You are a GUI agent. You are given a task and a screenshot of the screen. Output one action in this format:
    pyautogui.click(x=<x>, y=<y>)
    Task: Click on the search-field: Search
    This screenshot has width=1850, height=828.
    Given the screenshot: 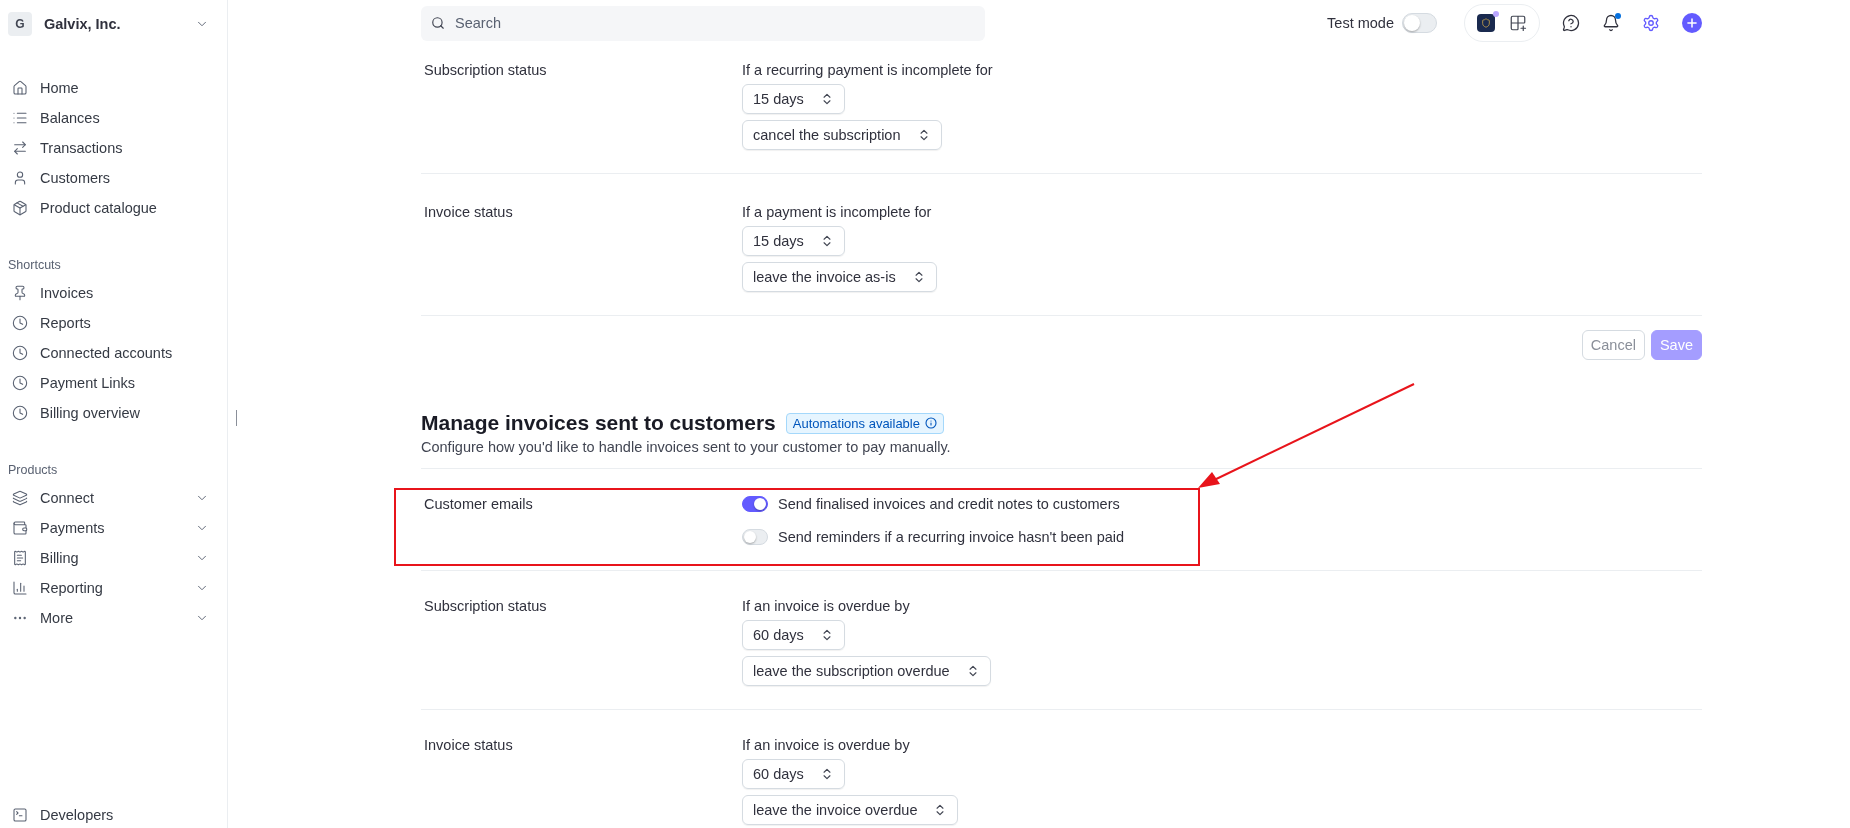 What is the action you would take?
    pyautogui.click(x=703, y=23)
    